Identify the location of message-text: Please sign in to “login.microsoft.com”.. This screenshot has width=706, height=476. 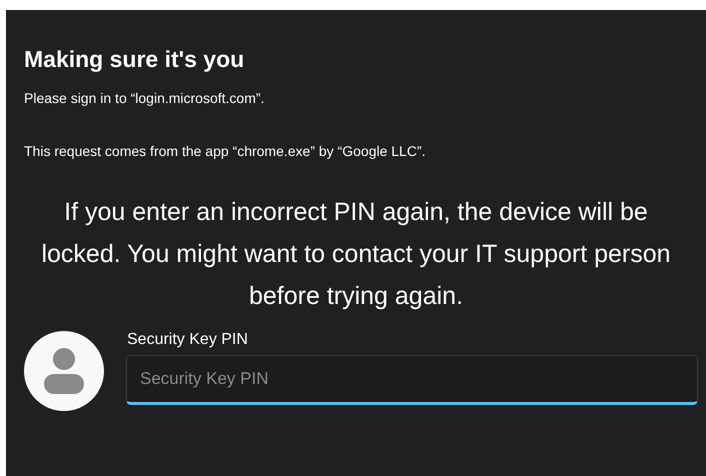
(145, 98).